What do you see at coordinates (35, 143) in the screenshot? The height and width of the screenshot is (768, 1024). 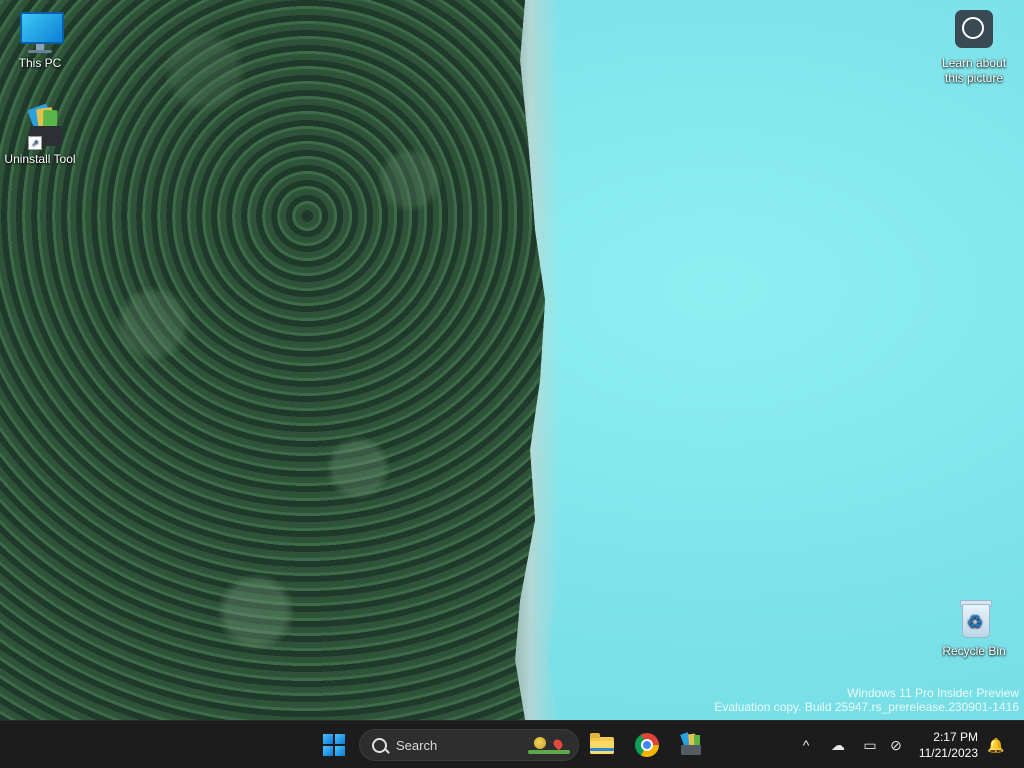 I see `shortcut-arrow-icon: ↗` at bounding box center [35, 143].